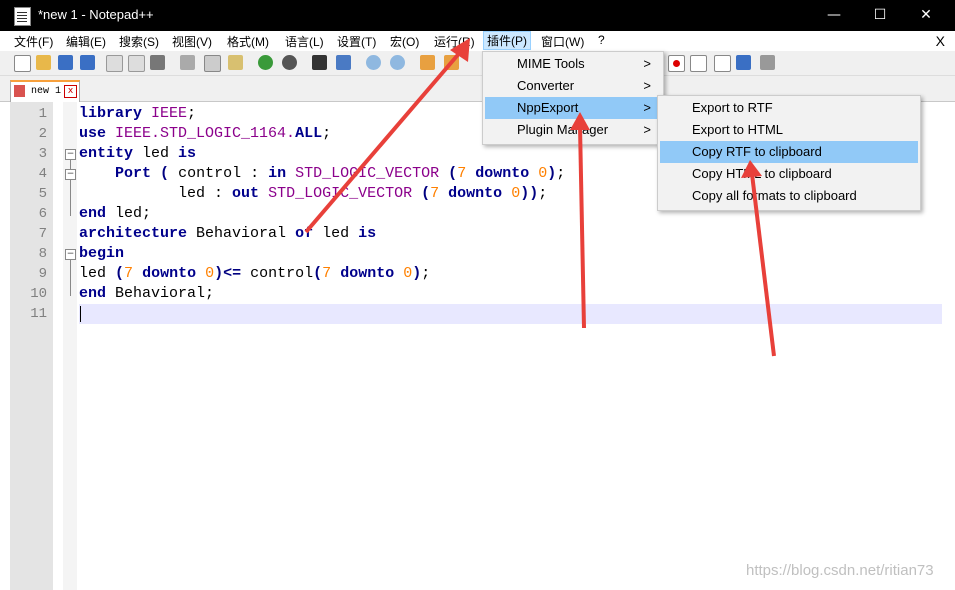 This screenshot has width=955, height=590. Describe the element at coordinates (384, 141) in the screenshot. I see `annotation-arrow-plugins` at that location.